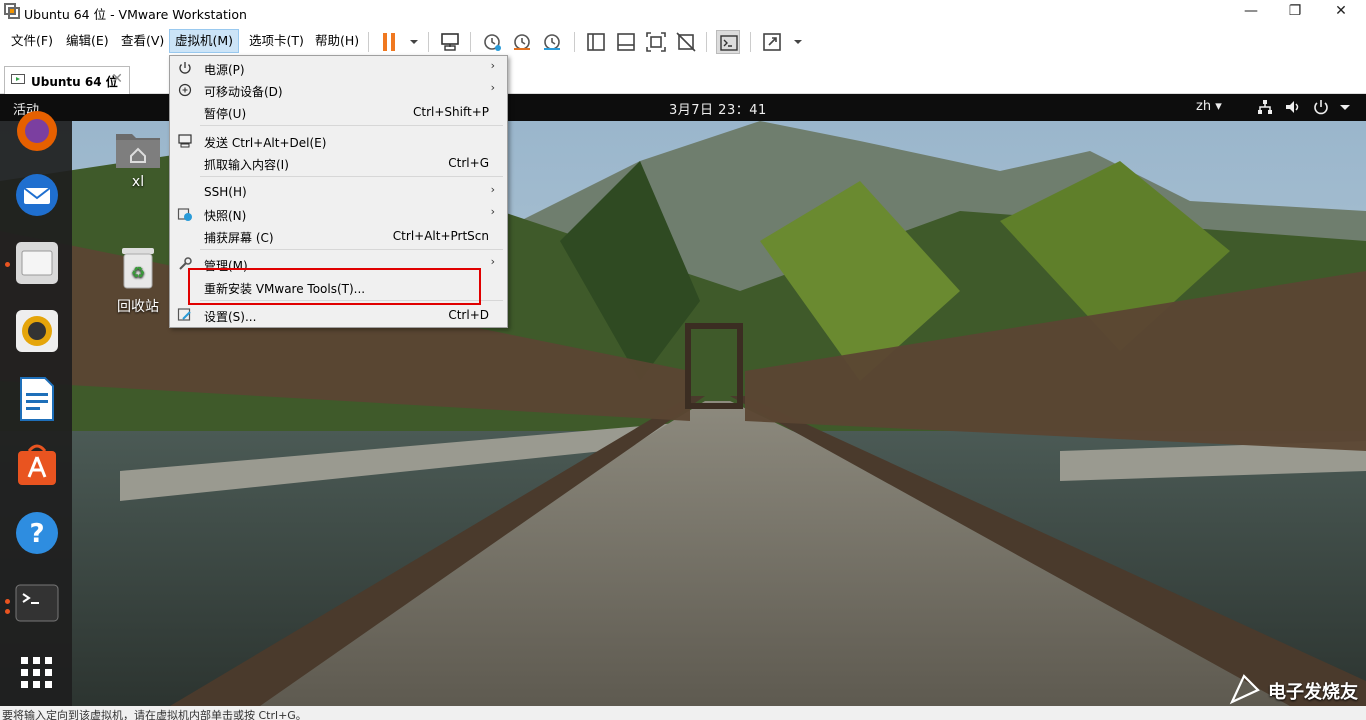 This screenshot has width=1366, height=720. I want to click on shortcut-label: Ctrl+D, so click(468, 315).